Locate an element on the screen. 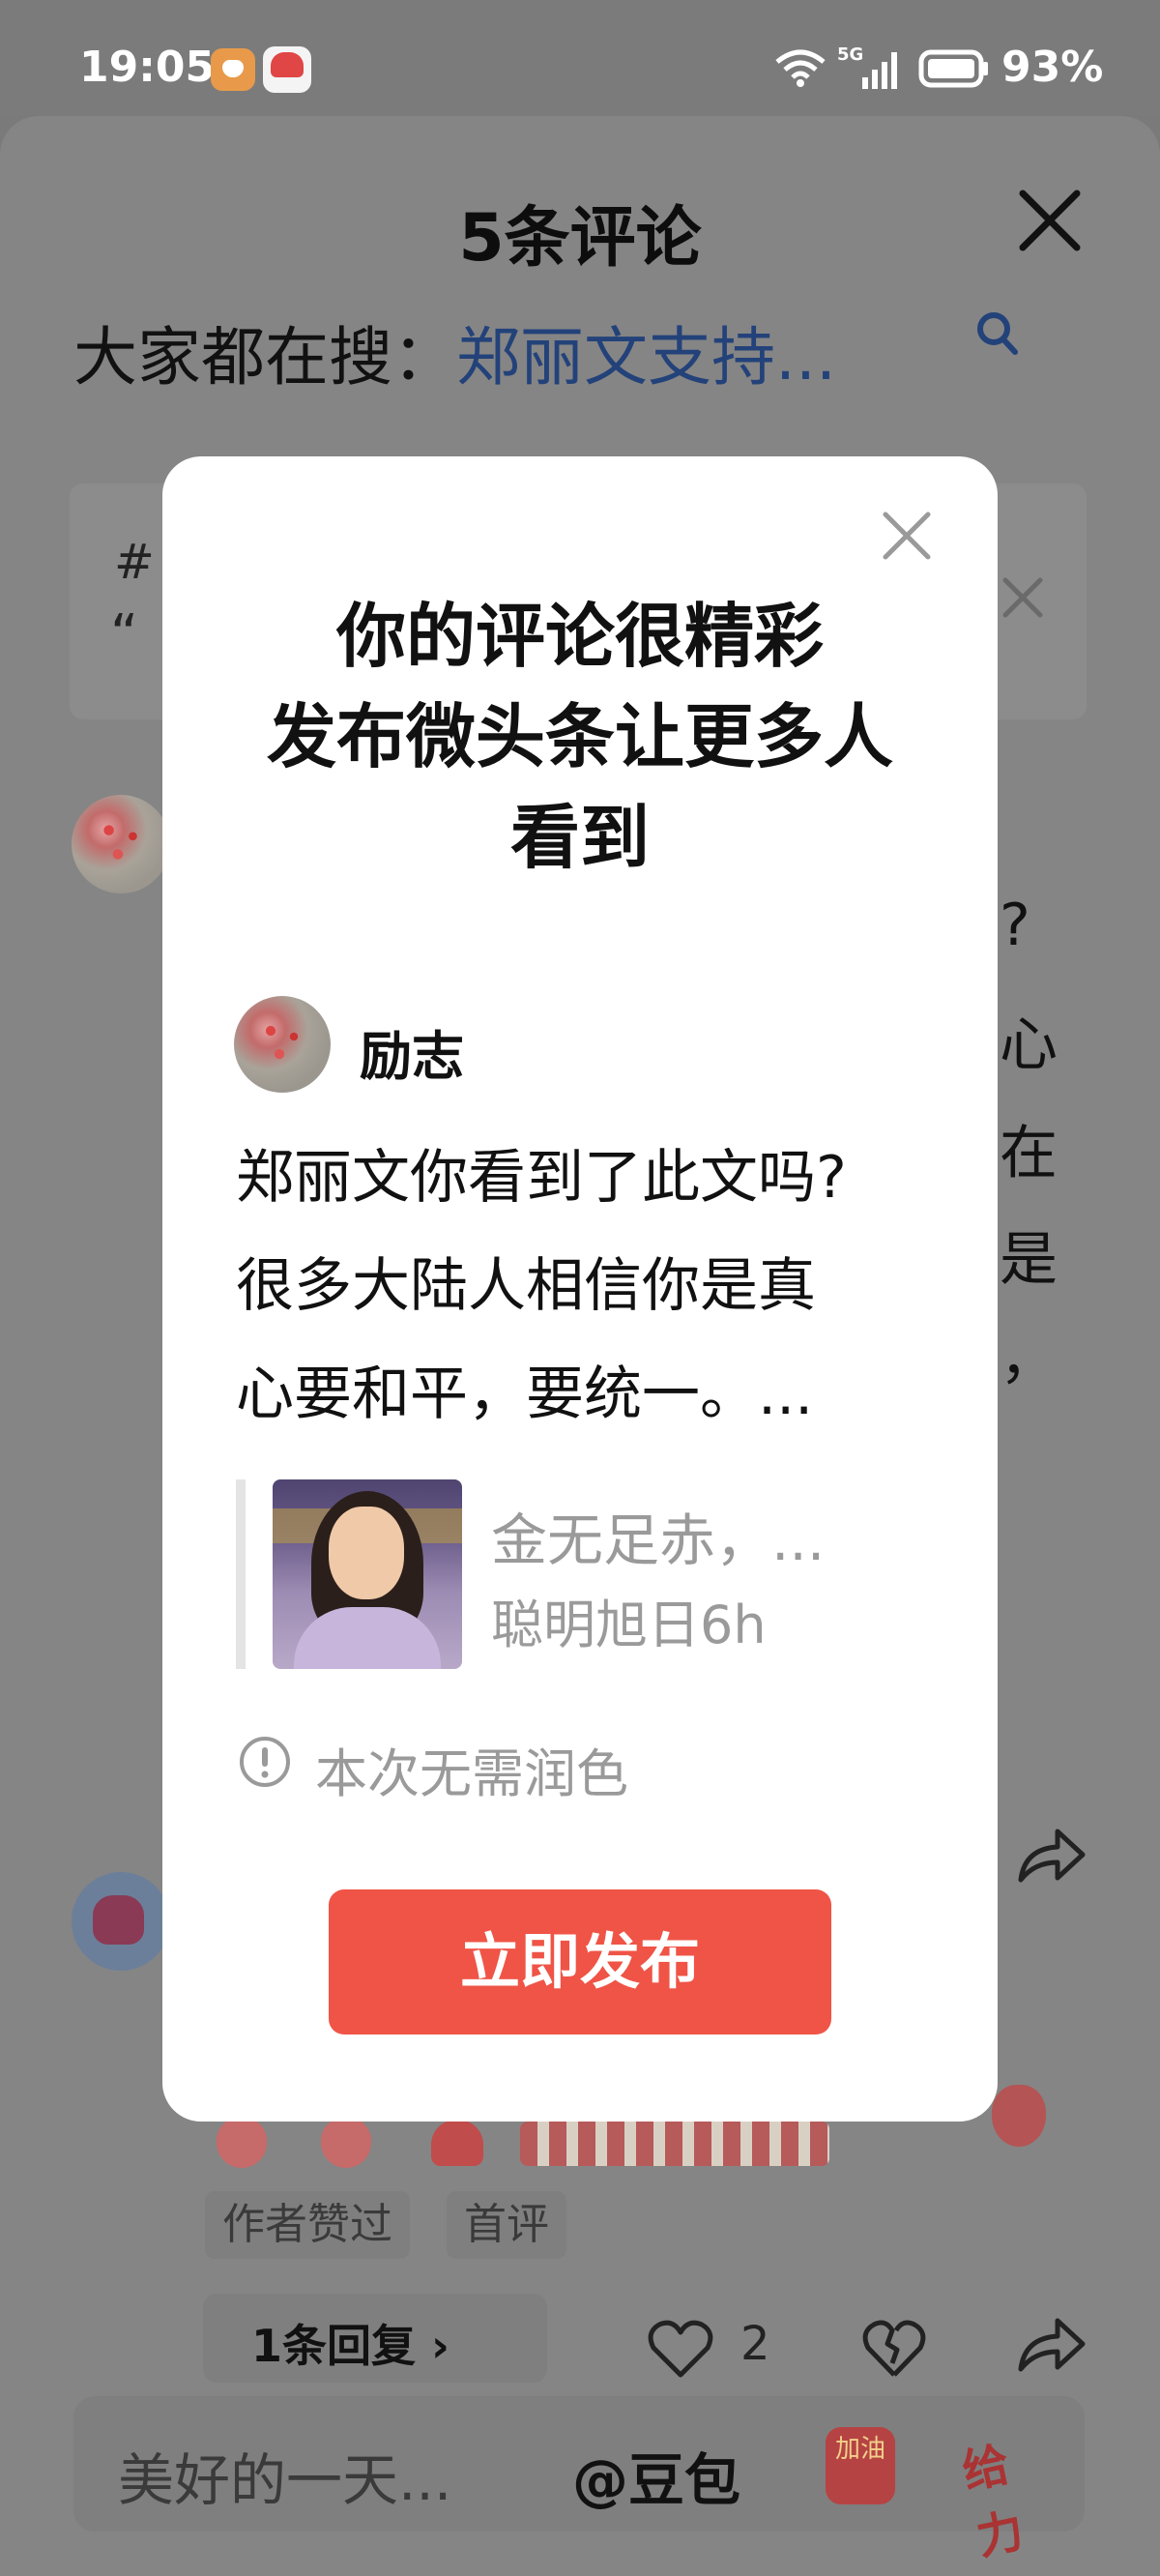 Image resolution: width=1160 pixels, height=2576 pixels. quote-divider is located at coordinates (241, 1574).